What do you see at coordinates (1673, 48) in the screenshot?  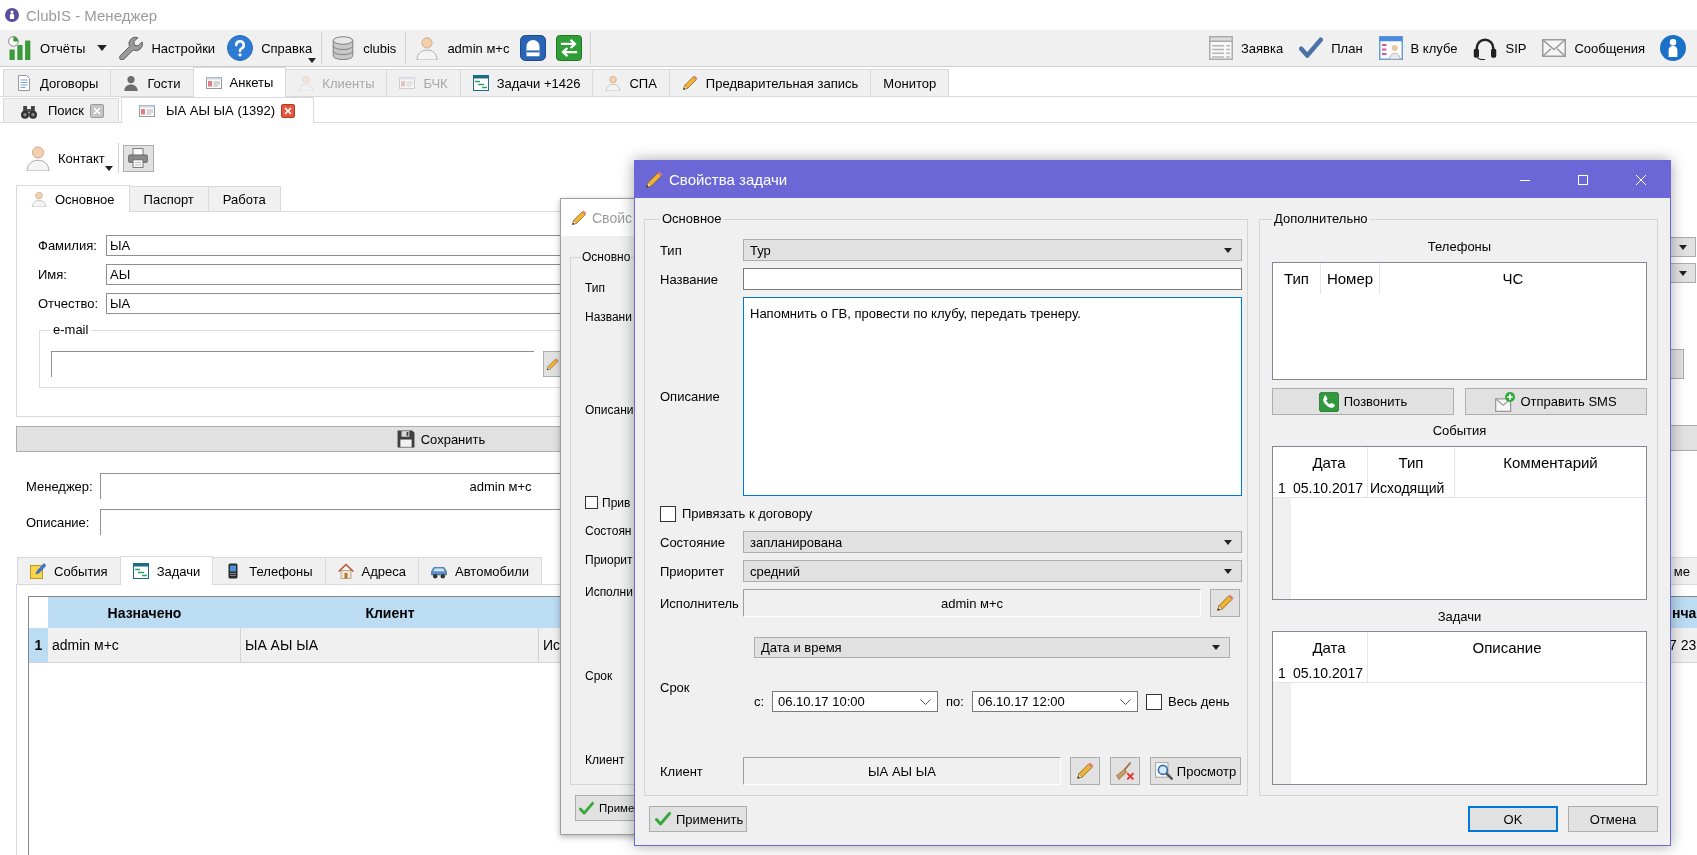 I see `user-circle-icon` at bounding box center [1673, 48].